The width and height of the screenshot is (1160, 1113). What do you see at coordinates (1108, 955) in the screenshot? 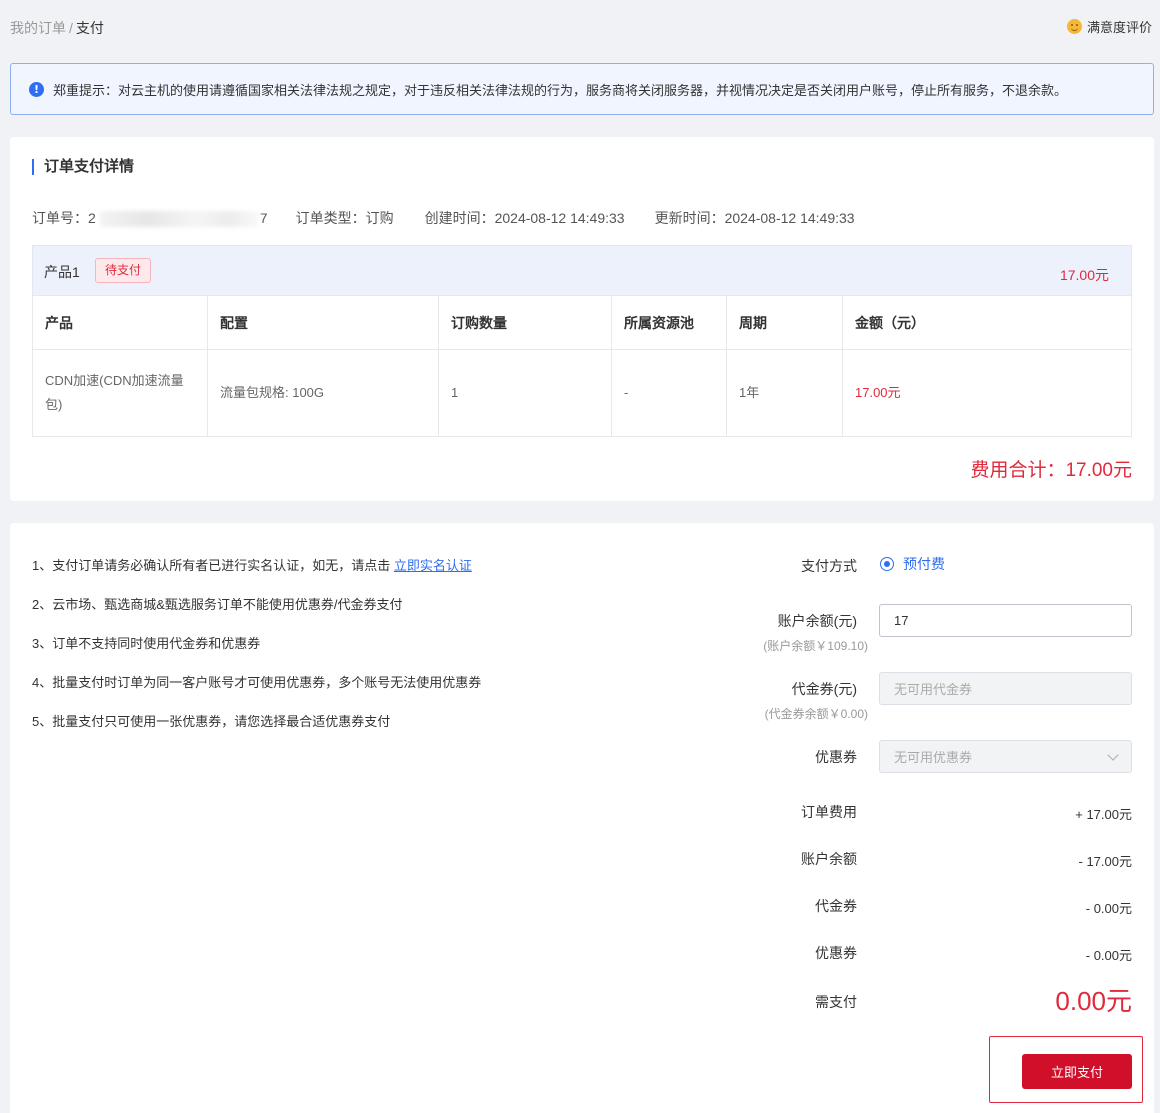
I see `summary-coupon-value: - 0.00元` at bounding box center [1108, 955].